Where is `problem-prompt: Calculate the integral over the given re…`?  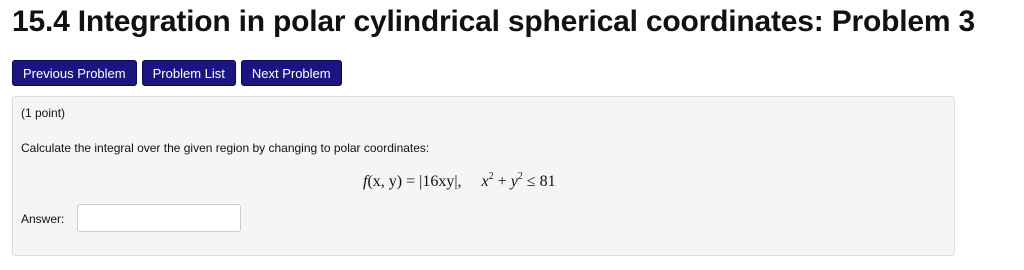
problem-prompt: Calculate the integral over the given re… is located at coordinates (225, 148).